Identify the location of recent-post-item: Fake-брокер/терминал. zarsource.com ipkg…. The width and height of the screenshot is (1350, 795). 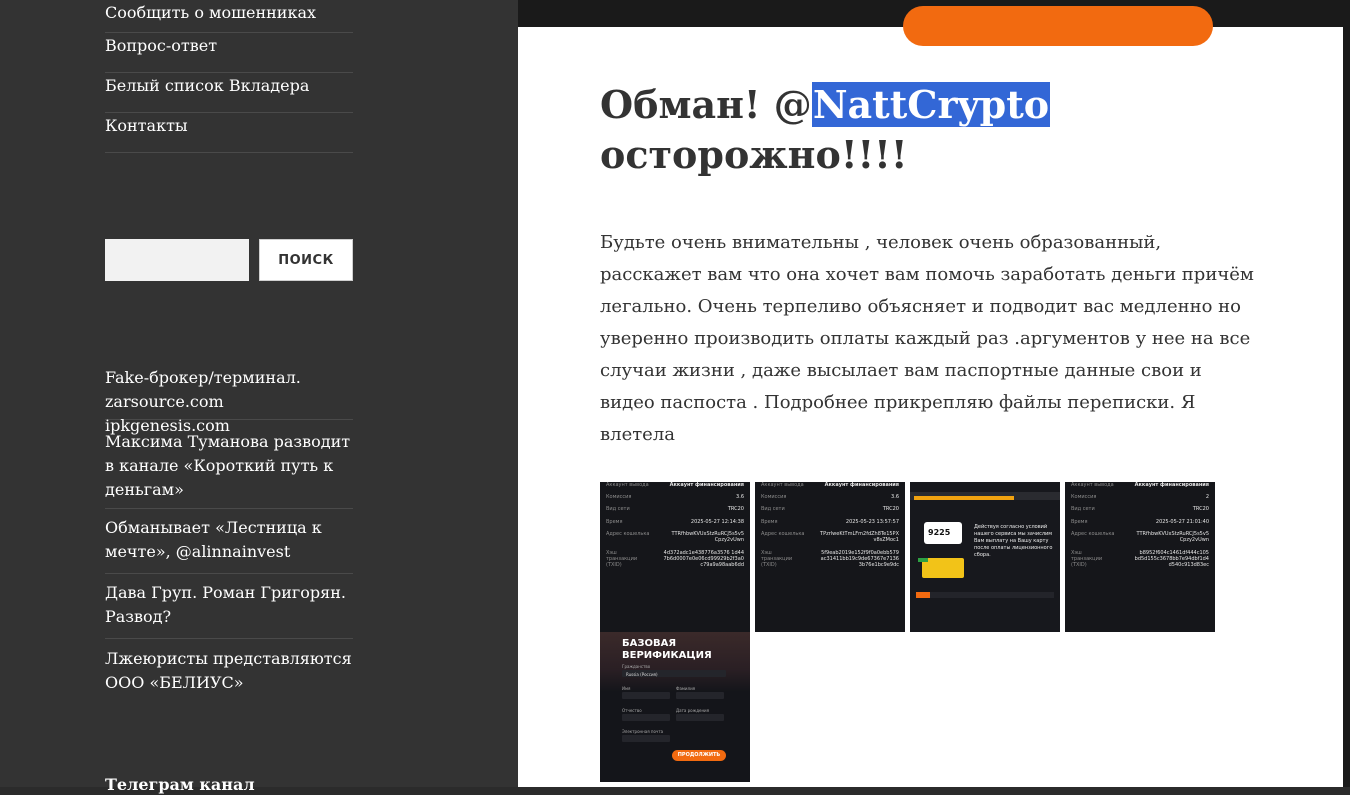
(229, 400).